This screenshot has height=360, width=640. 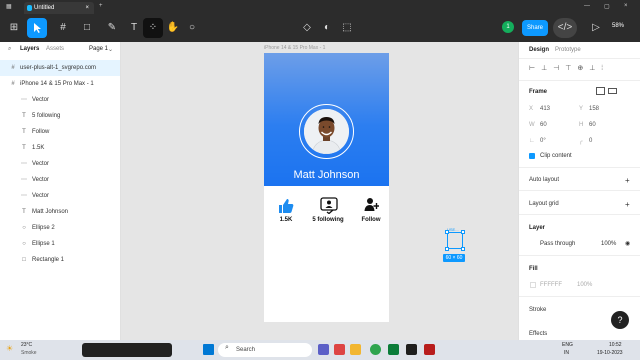 I want to click on layer-item: ○ Ellipse 2, so click(x=60, y=228).